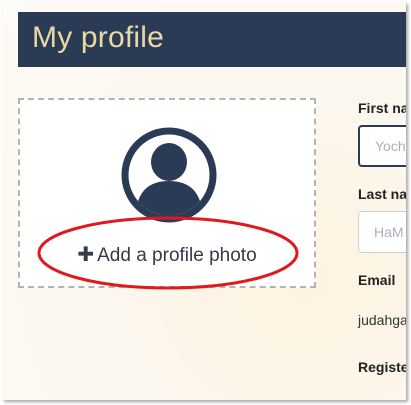 This screenshot has height=405, width=411. Describe the element at coordinates (382, 146) in the screenshot. I see `first-name-input` at that location.